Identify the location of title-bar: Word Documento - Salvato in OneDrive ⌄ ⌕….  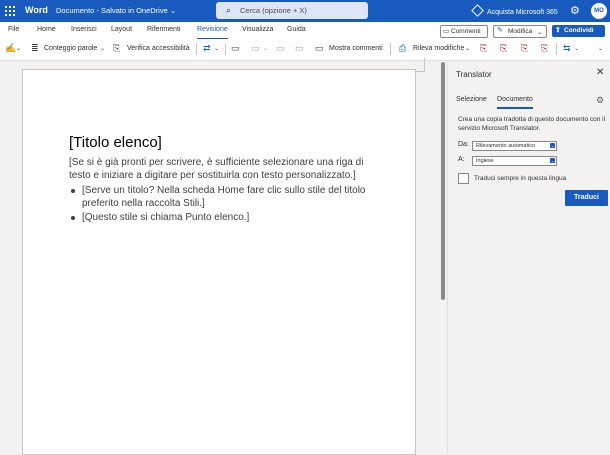
(305, 11).